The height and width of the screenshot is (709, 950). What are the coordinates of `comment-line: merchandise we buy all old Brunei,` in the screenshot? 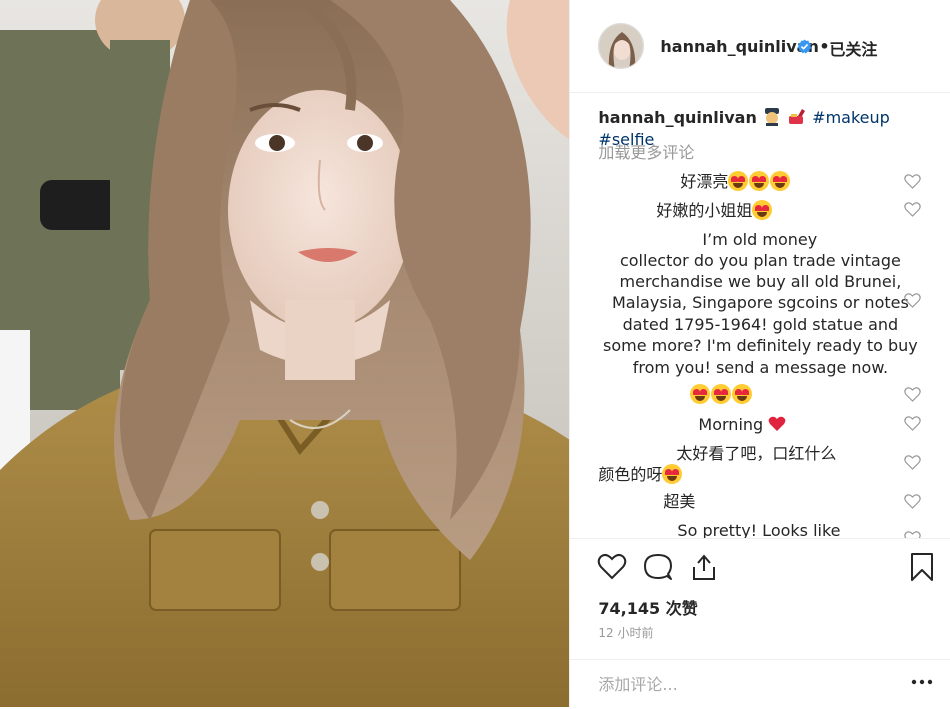 It's located at (760, 281).